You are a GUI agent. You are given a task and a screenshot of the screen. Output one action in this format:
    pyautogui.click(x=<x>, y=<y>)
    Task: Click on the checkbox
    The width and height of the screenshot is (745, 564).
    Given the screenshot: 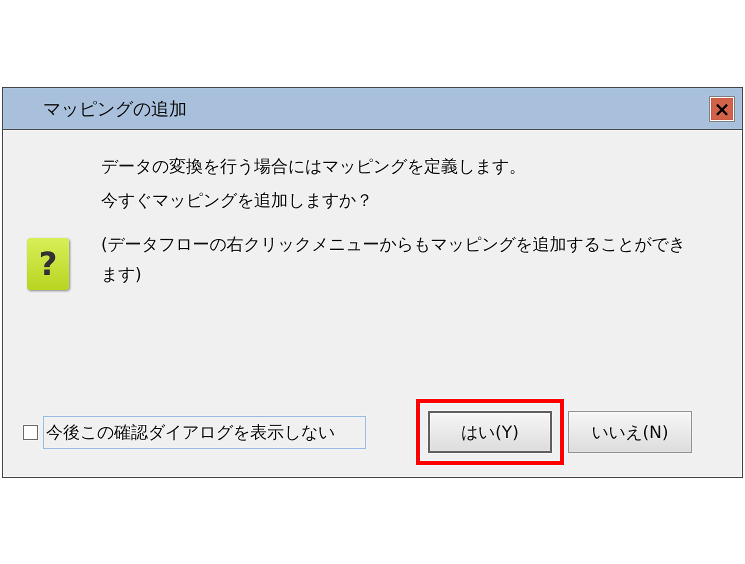 What is the action you would take?
    pyautogui.click(x=30, y=432)
    